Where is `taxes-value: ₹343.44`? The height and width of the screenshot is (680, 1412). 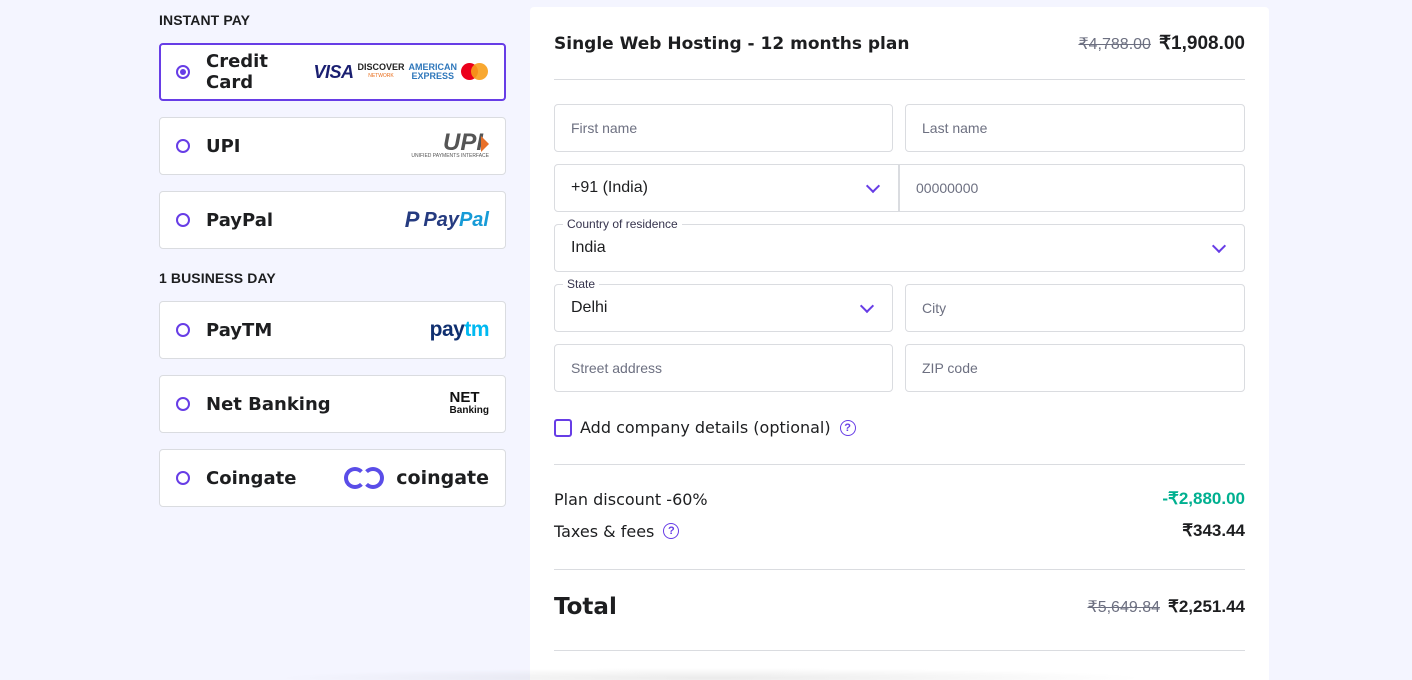 taxes-value: ₹343.44 is located at coordinates (1213, 530).